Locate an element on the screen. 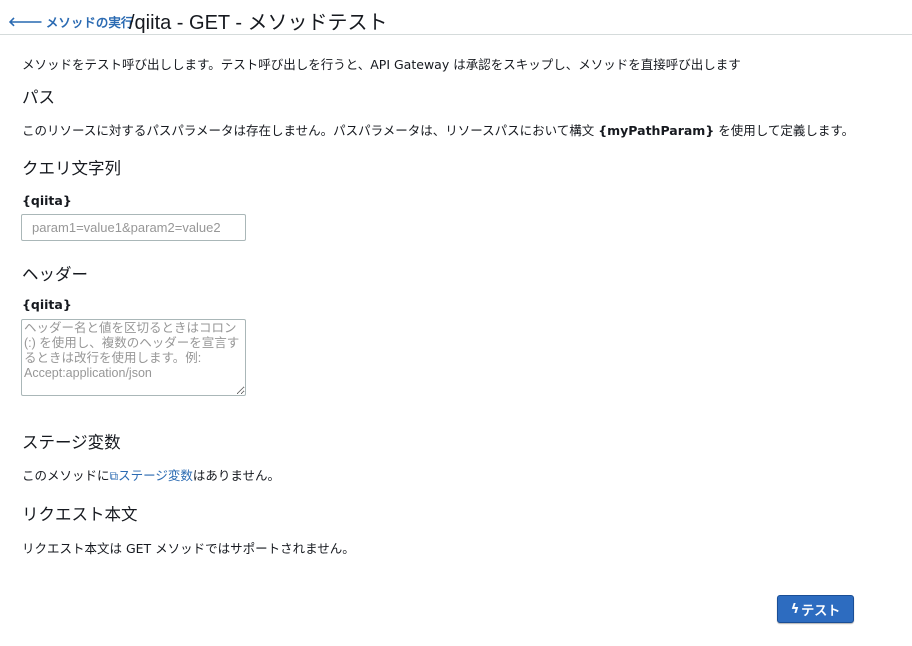  back-link-label: メソッドの実行 is located at coordinates (89, 22).